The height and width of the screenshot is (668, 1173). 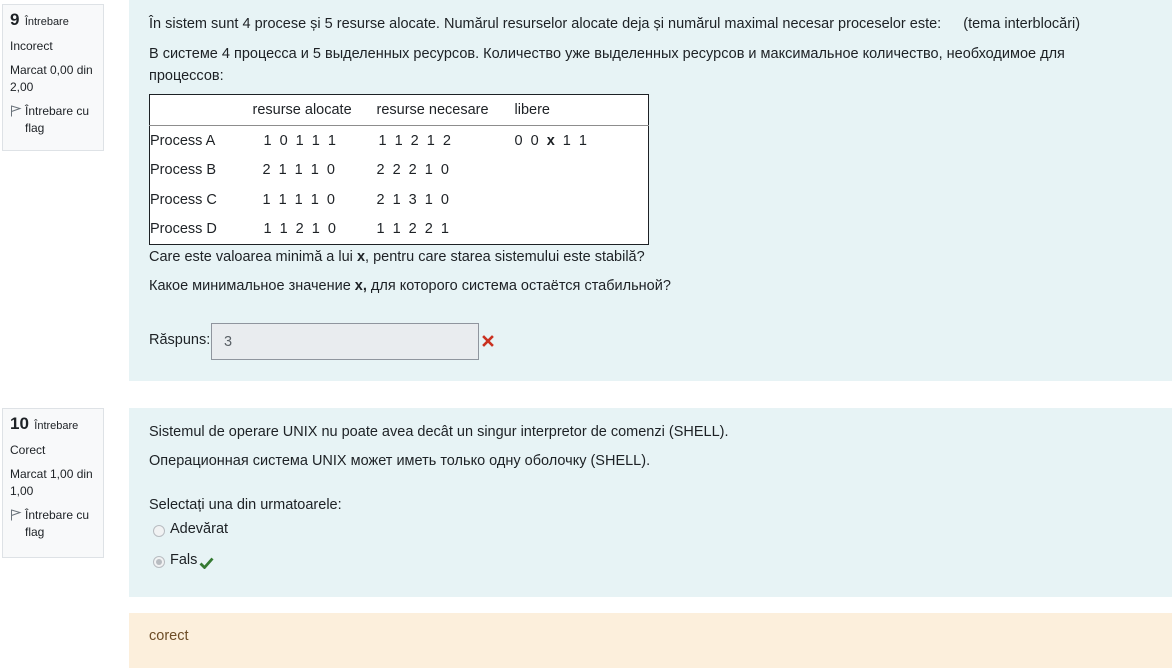 What do you see at coordinates (22, 87) in the screenshot?
I see `grade-line-2: 2,00` at bounding box center [22, 87].